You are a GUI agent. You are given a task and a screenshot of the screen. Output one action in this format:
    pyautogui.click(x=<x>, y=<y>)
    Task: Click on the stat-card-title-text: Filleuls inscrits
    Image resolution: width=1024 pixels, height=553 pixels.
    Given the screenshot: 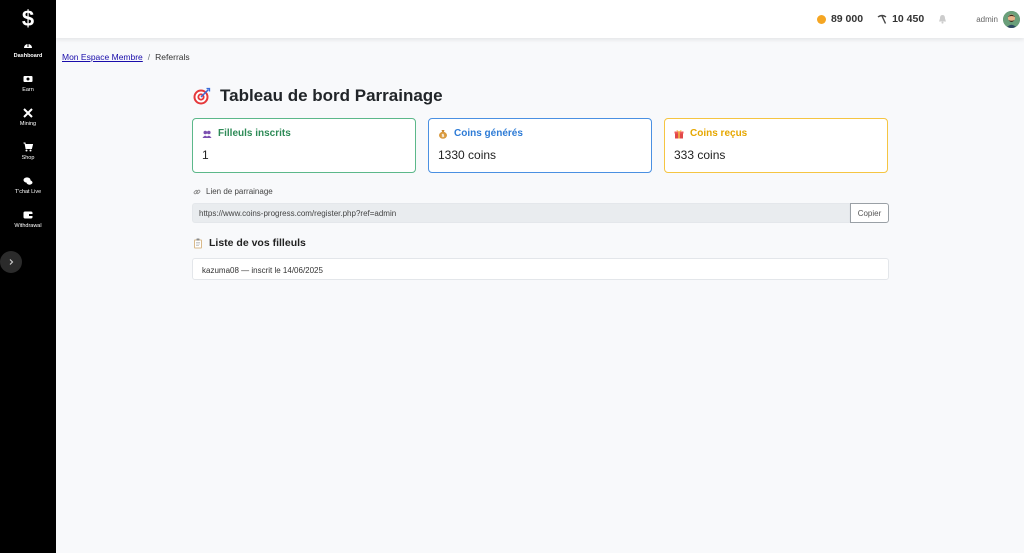 What is the action you would take?
    pyautogui.click(x=254, y=133)
    